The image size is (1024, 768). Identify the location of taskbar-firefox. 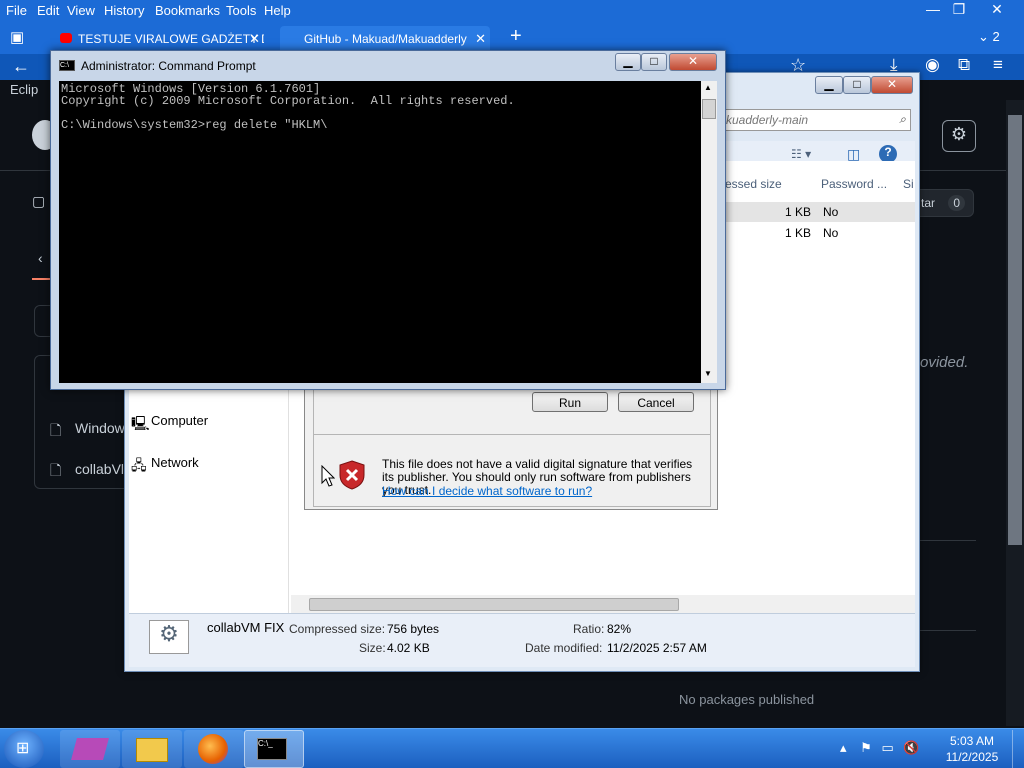
(214, 749).